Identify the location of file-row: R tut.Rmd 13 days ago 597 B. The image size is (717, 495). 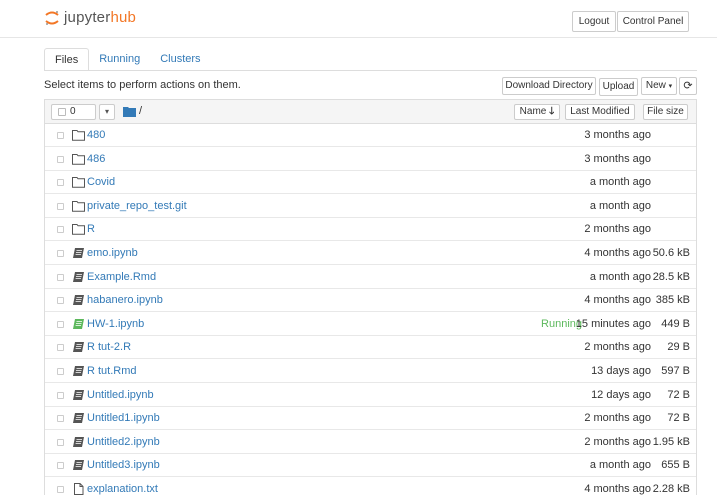
(370, 371).